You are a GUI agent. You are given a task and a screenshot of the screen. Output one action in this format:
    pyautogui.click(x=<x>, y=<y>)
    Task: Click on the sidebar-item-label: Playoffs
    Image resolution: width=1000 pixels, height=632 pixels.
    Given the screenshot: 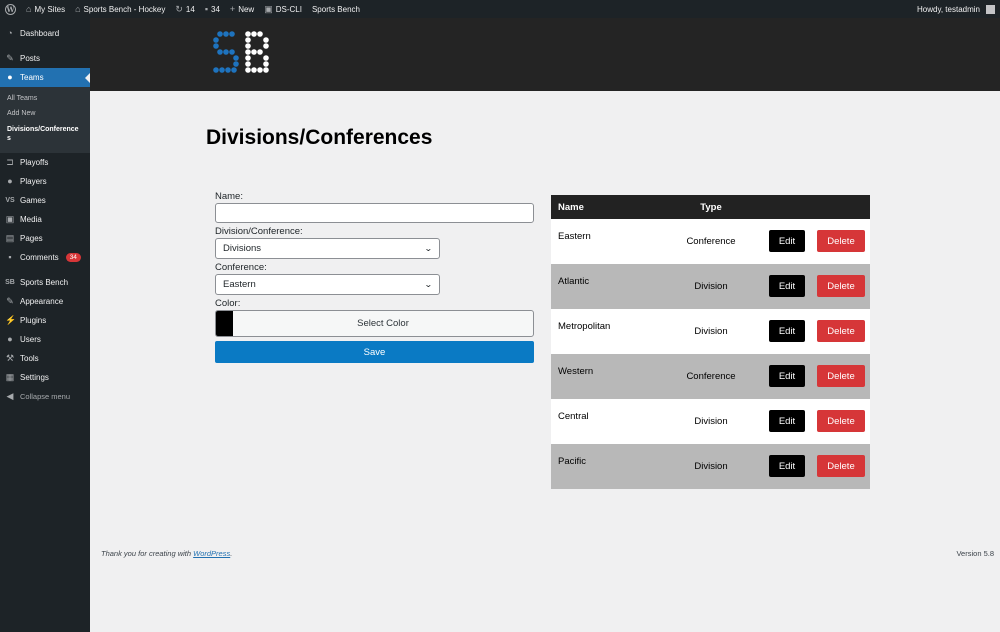 What is the action you would take?
    pyautogui.click(x=34, y=162)
    